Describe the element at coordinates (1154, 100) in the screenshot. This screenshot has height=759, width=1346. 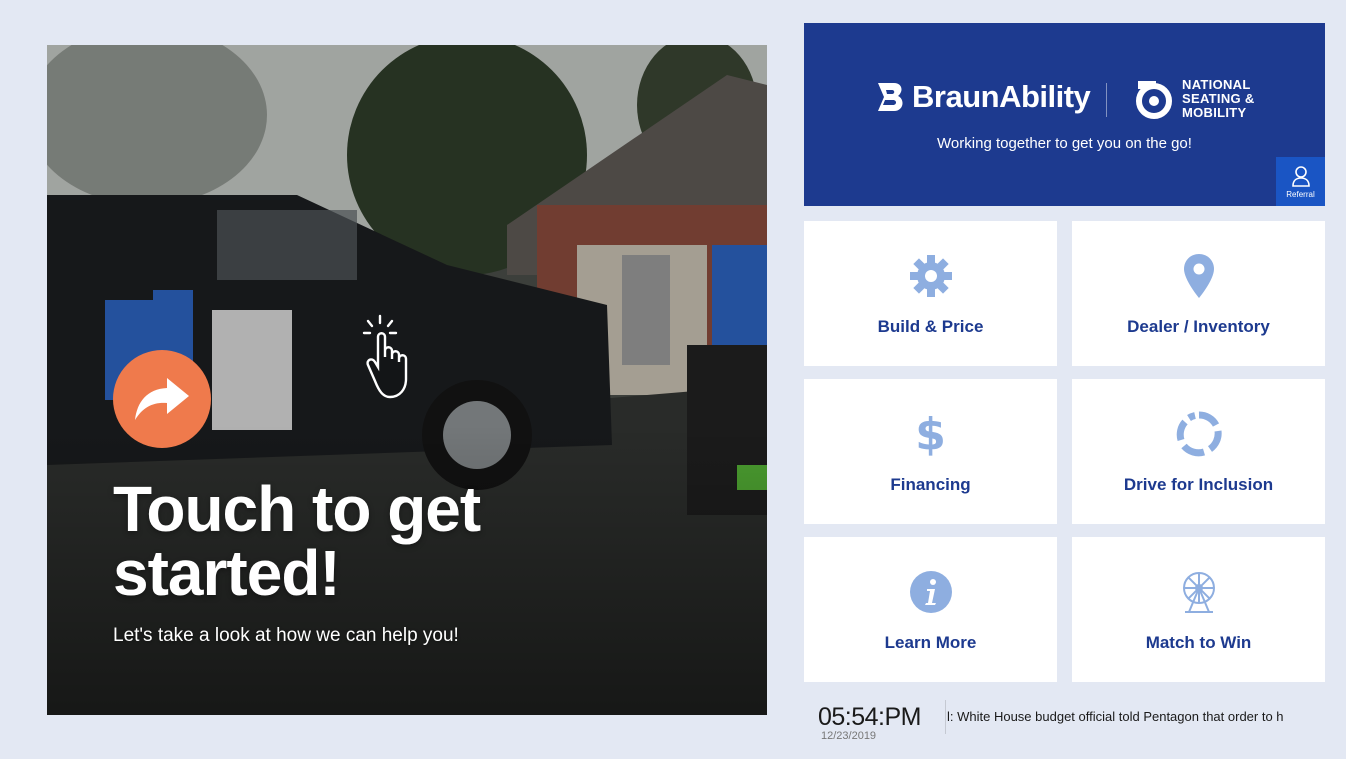
I see `nsm-mark-icon` at that location.